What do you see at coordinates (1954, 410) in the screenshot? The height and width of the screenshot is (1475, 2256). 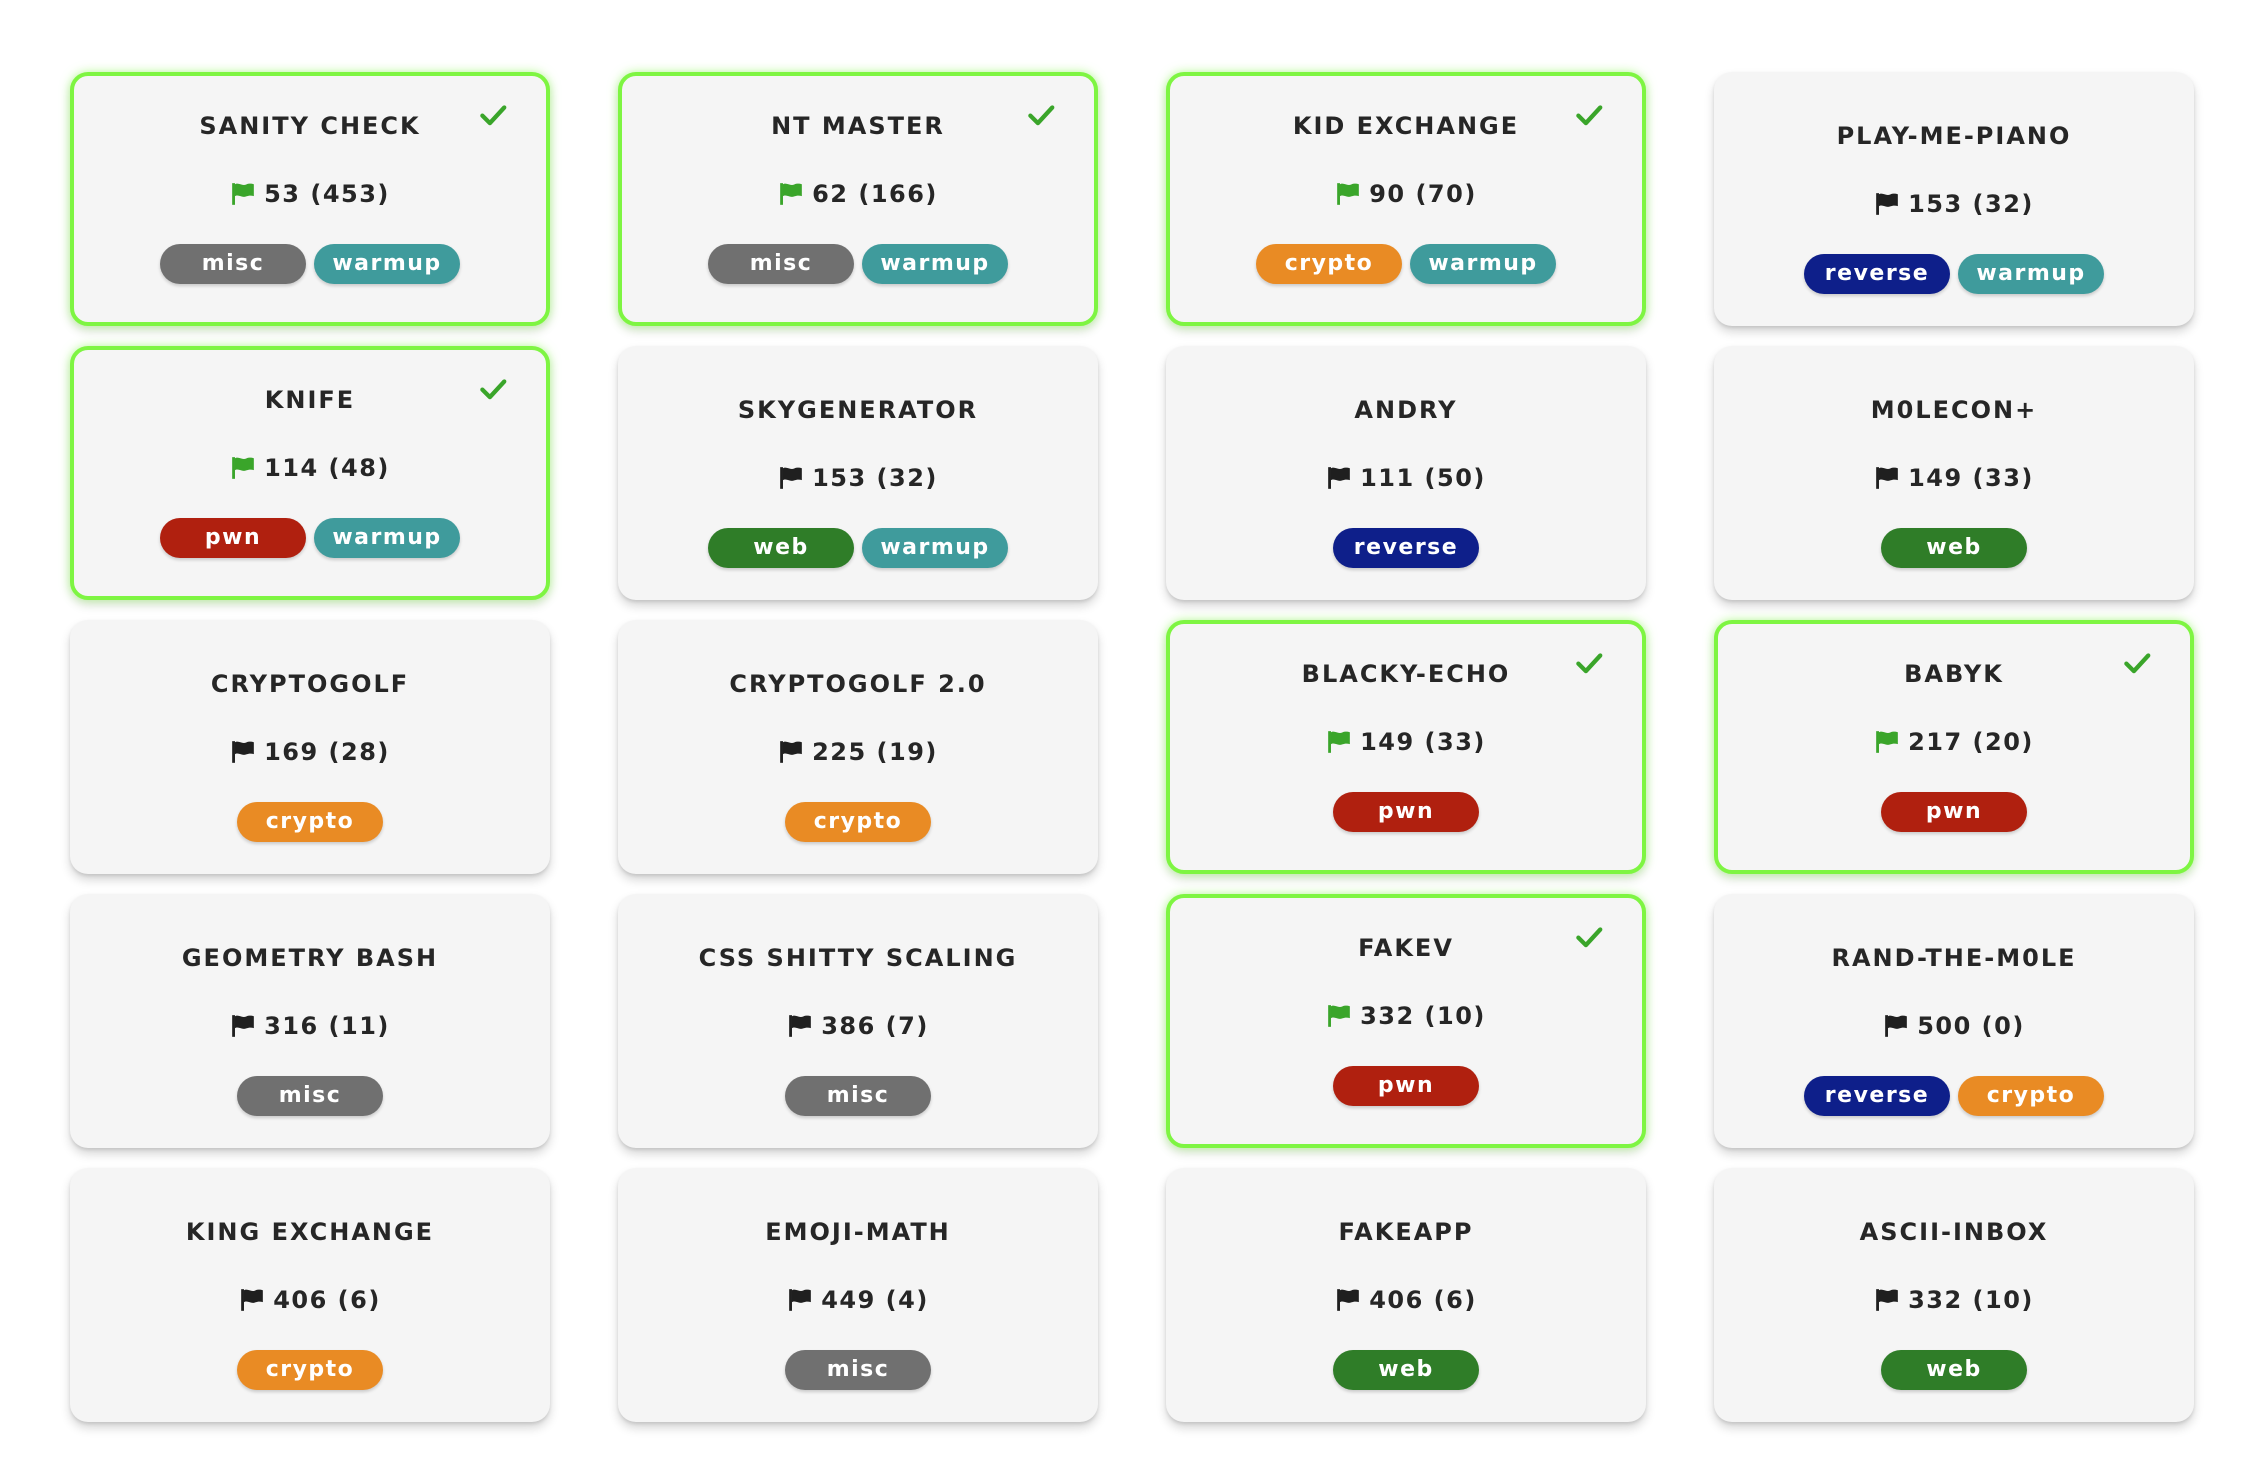 I see `challenge-title: M0LECON+` at bounding box center [1954, 410].